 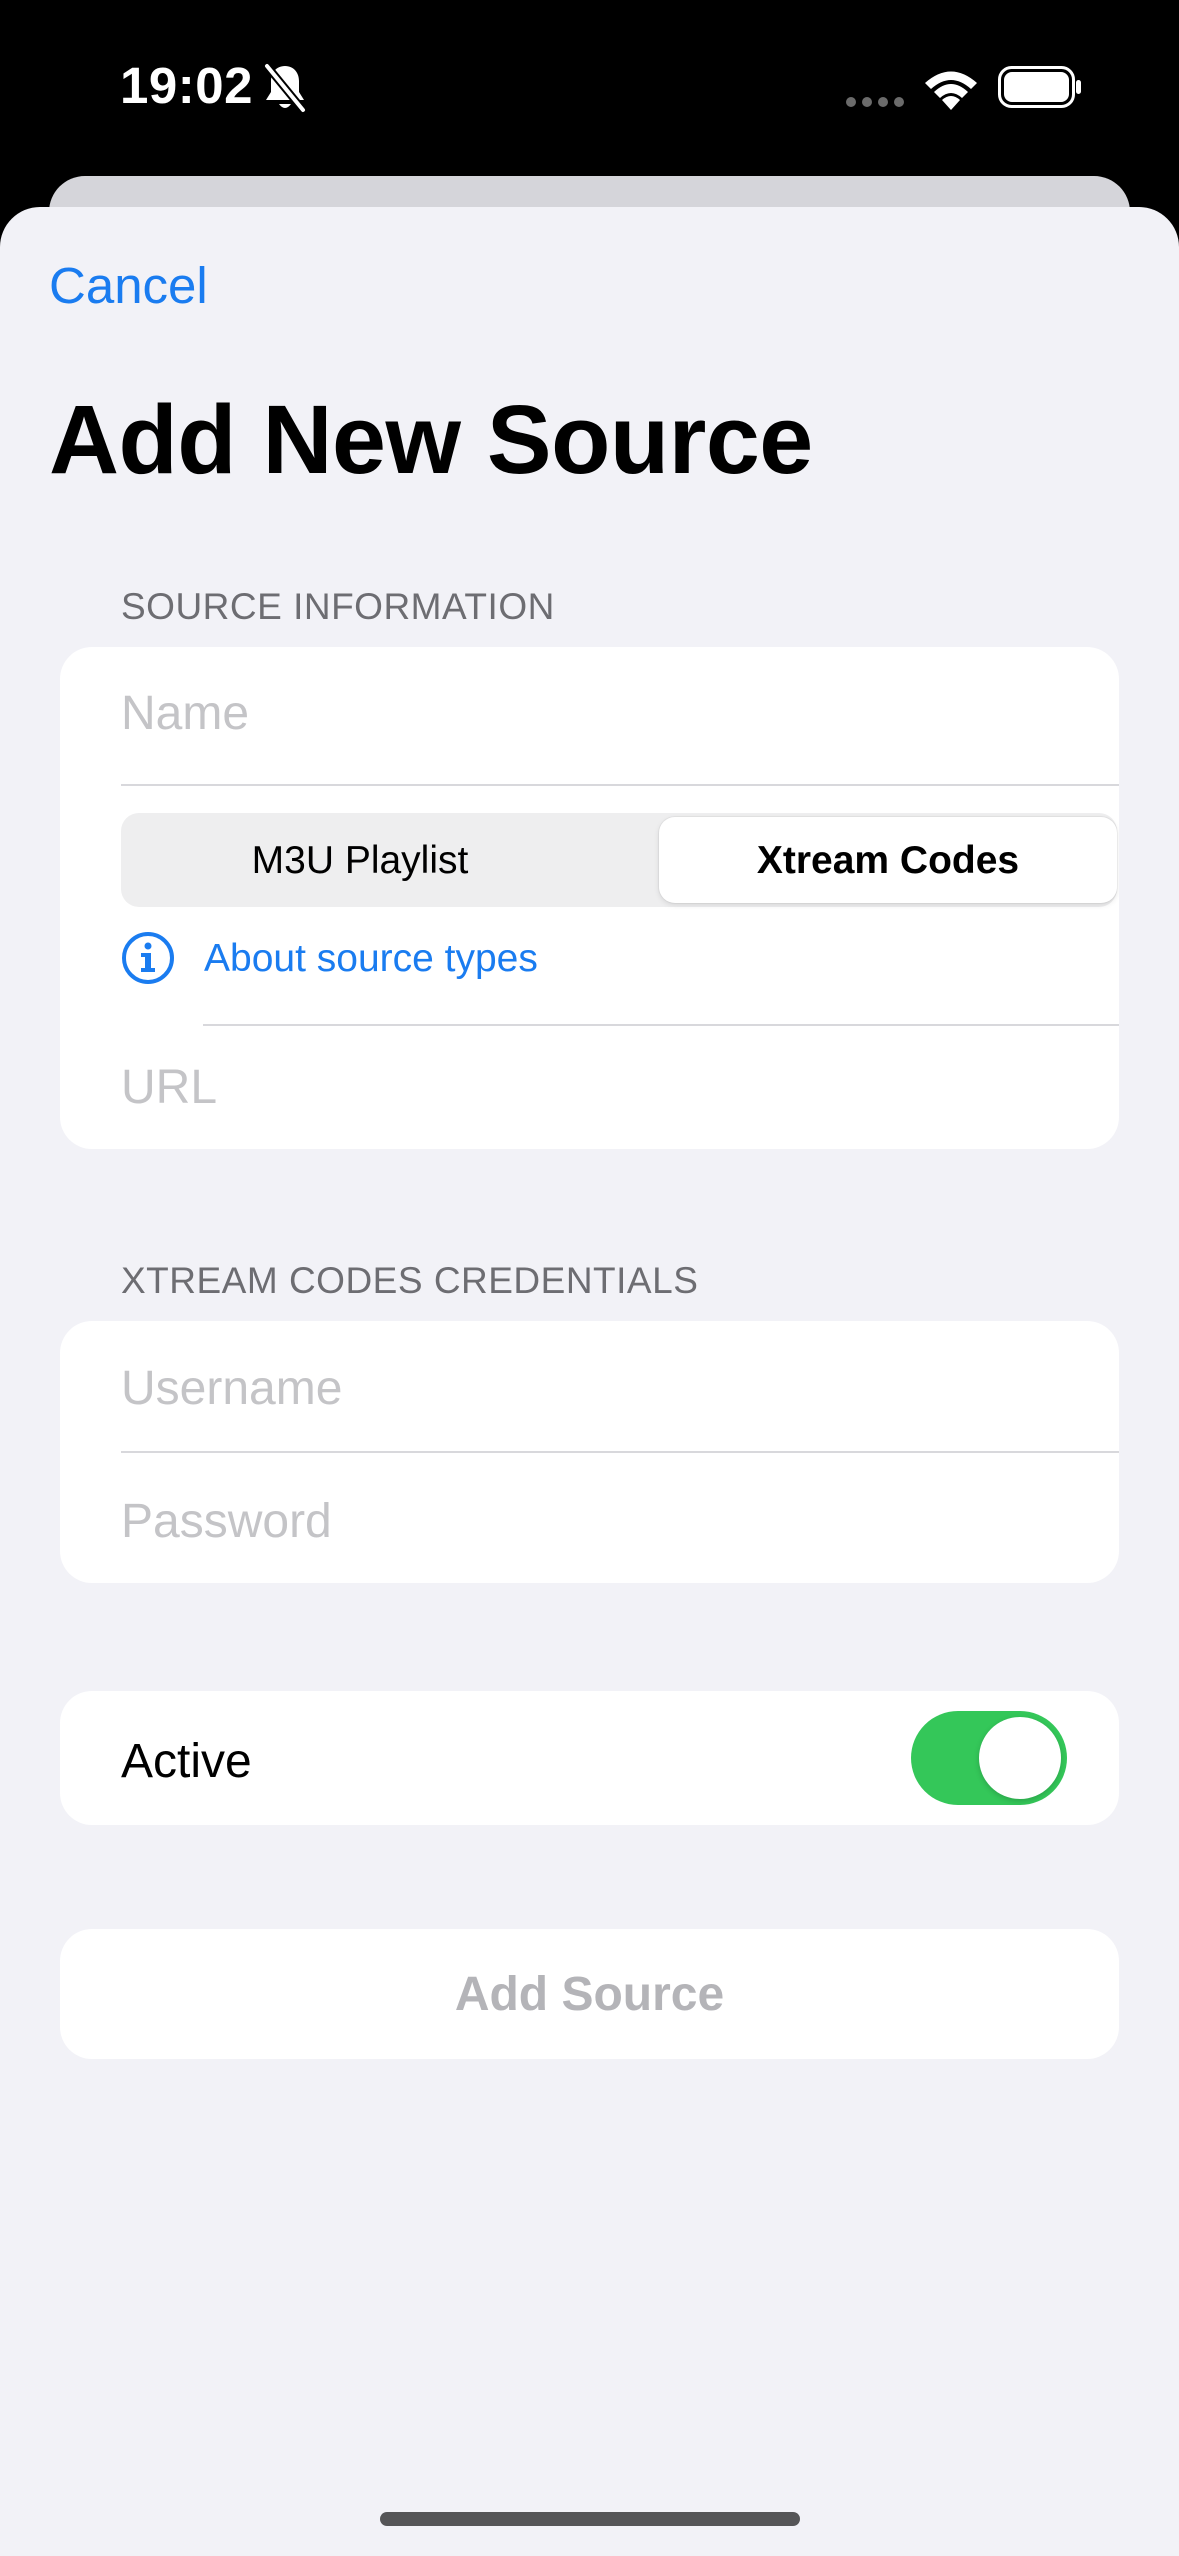 I want to click on credentials-card, so click(x=589, y=1452).